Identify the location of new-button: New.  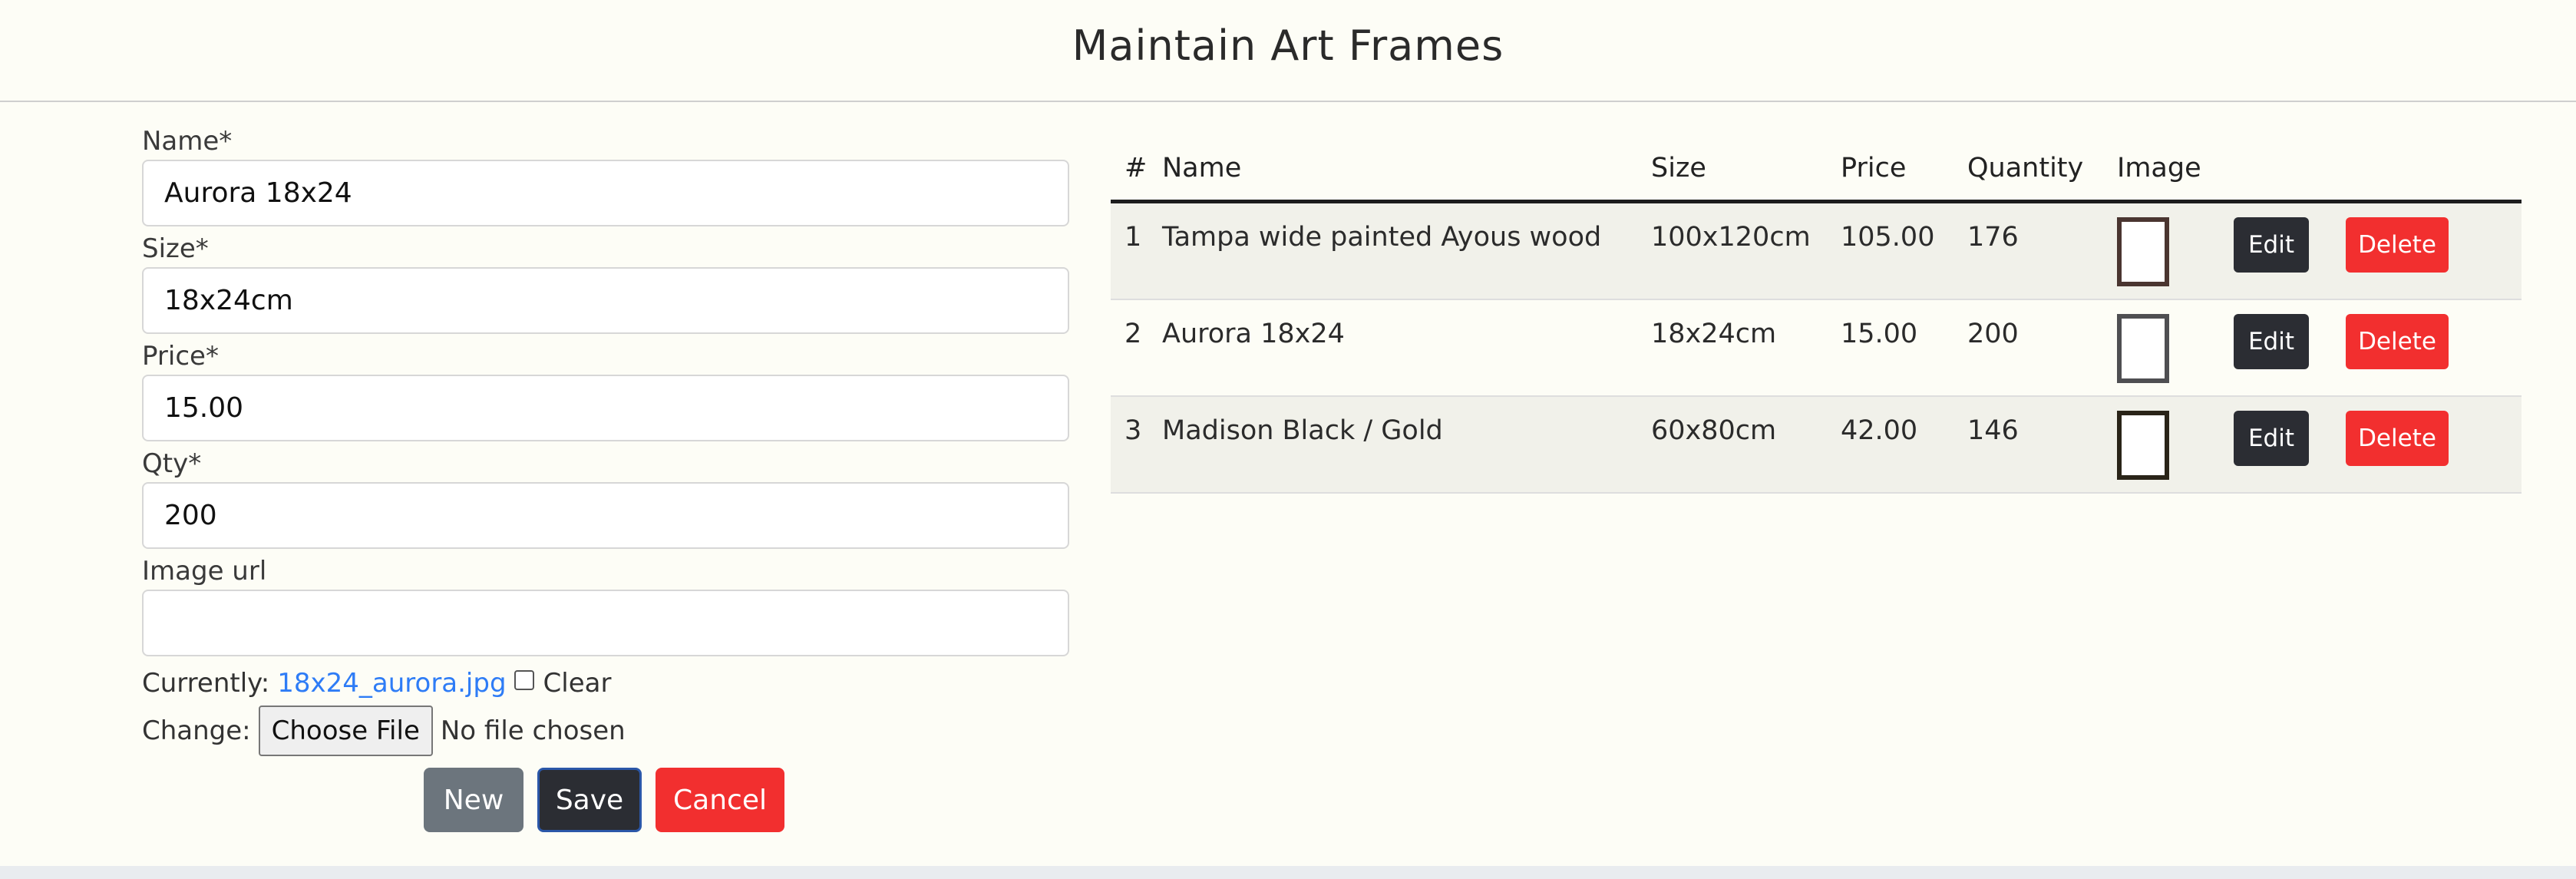
(473, 800).